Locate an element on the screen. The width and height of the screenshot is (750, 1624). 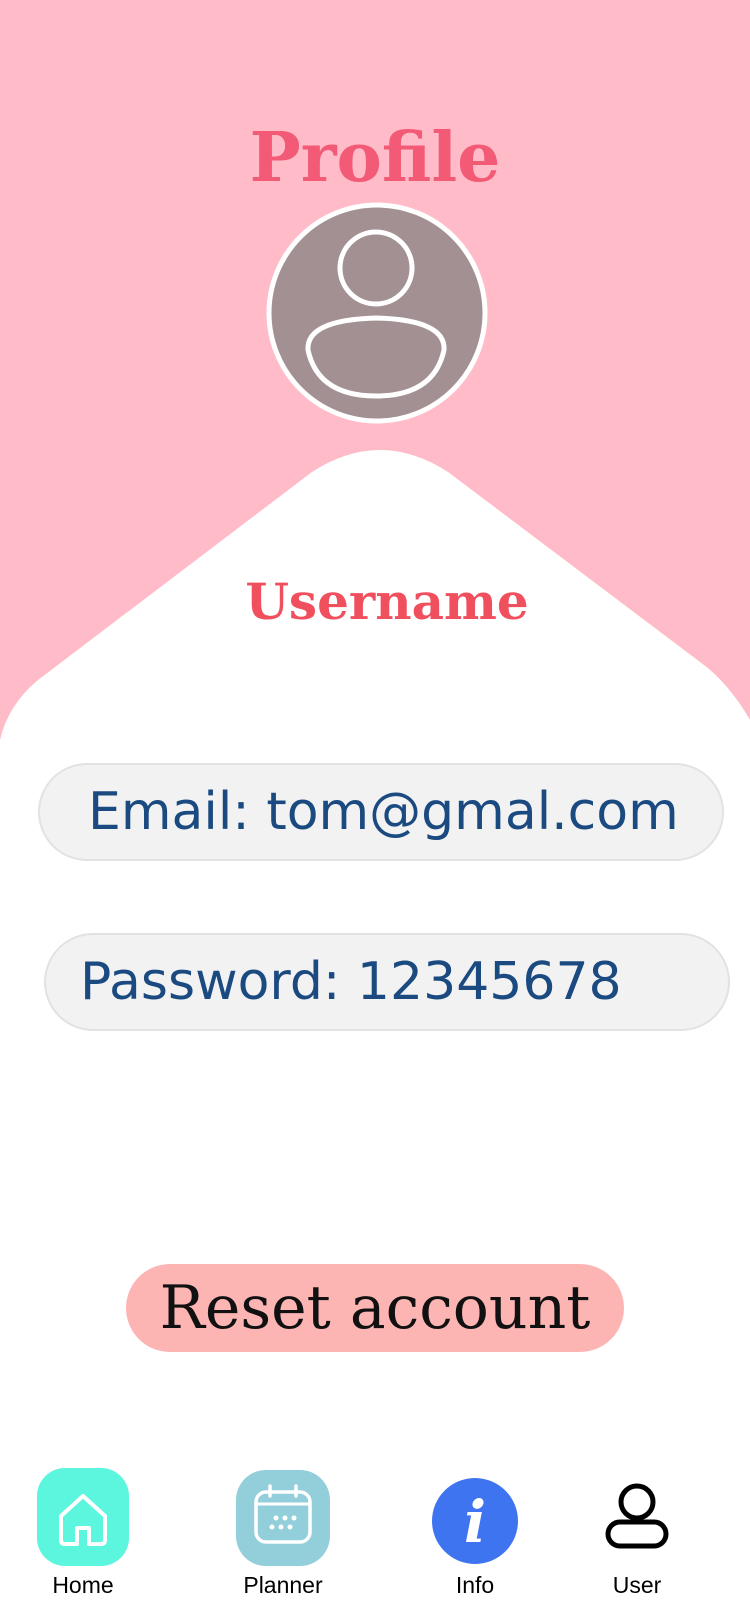
page-title: Profile is located at coordinates (375, 158).